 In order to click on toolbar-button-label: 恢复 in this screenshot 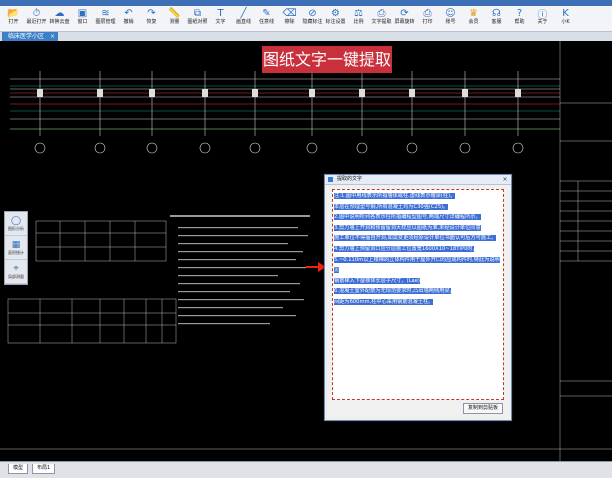, I will do `click(151, 22)`.